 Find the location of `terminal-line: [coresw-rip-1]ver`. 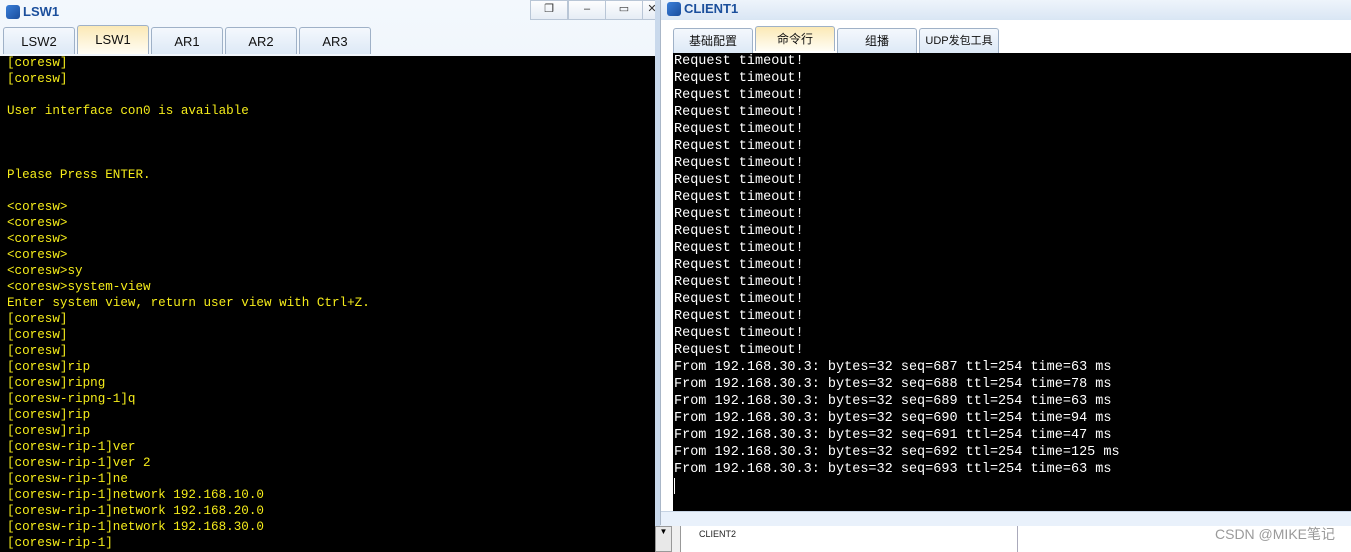

terminal-line: [coresw-rip-1]ver is located at coordinates (71, 447).